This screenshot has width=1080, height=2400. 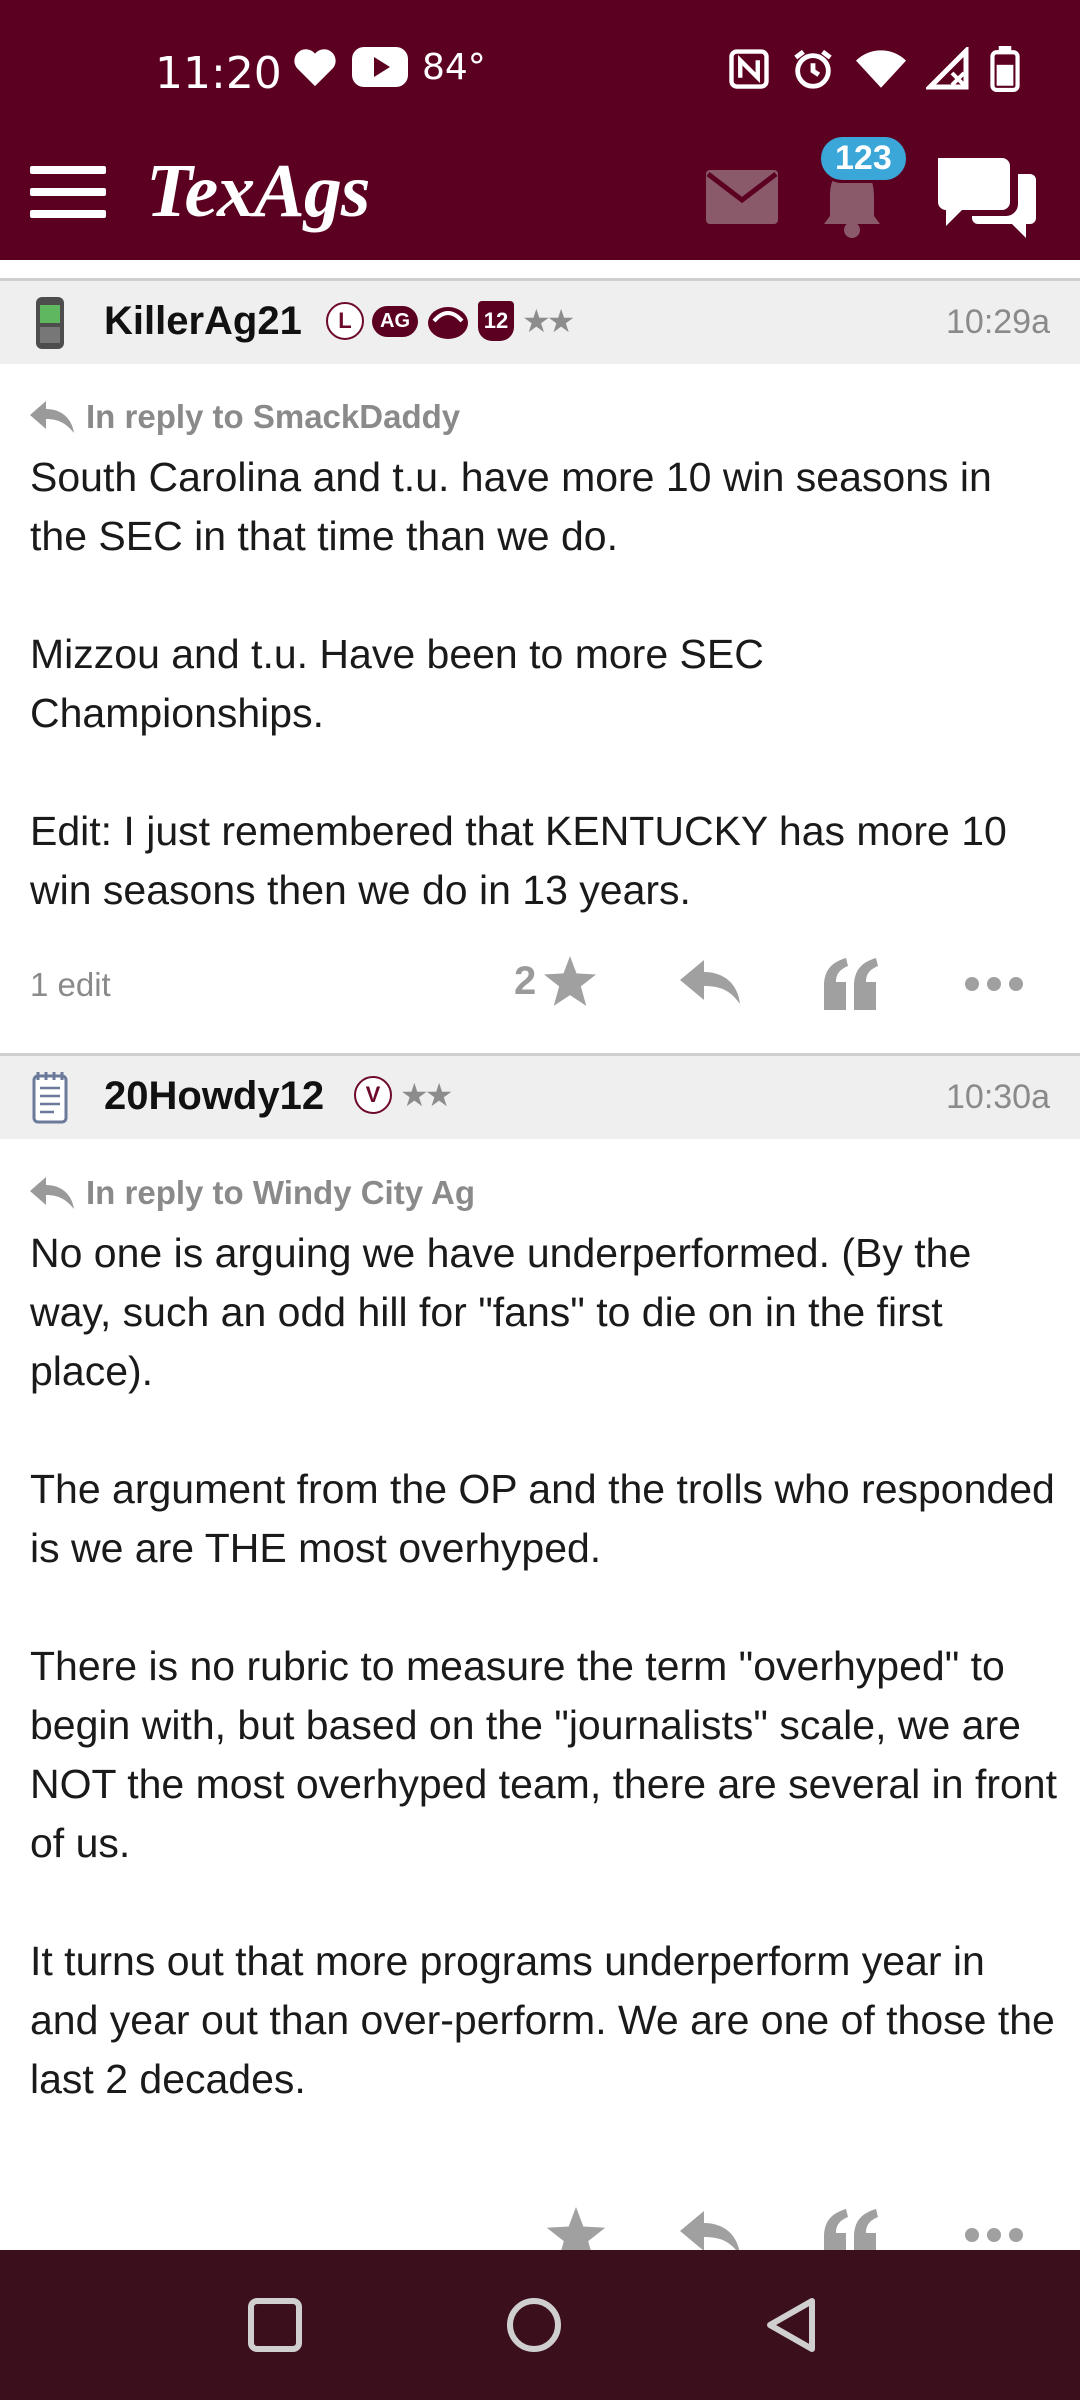 I want to click on team-logo-icon, so click(x=448, y=323).